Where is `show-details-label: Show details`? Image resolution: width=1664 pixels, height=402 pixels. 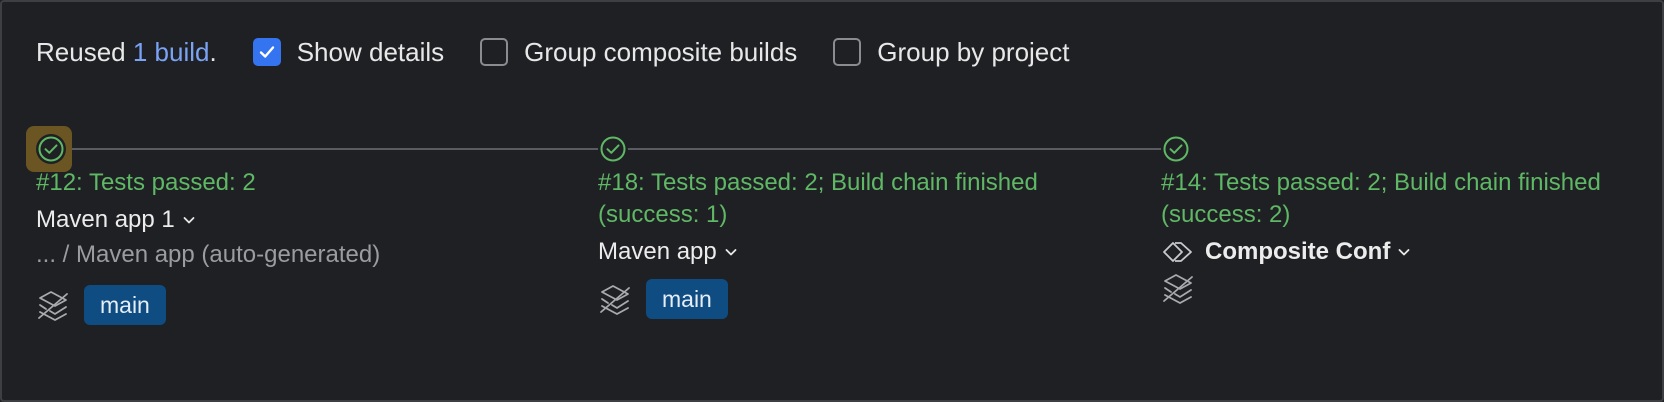
show-details-label: Show details is located at coordinates (370, 51).